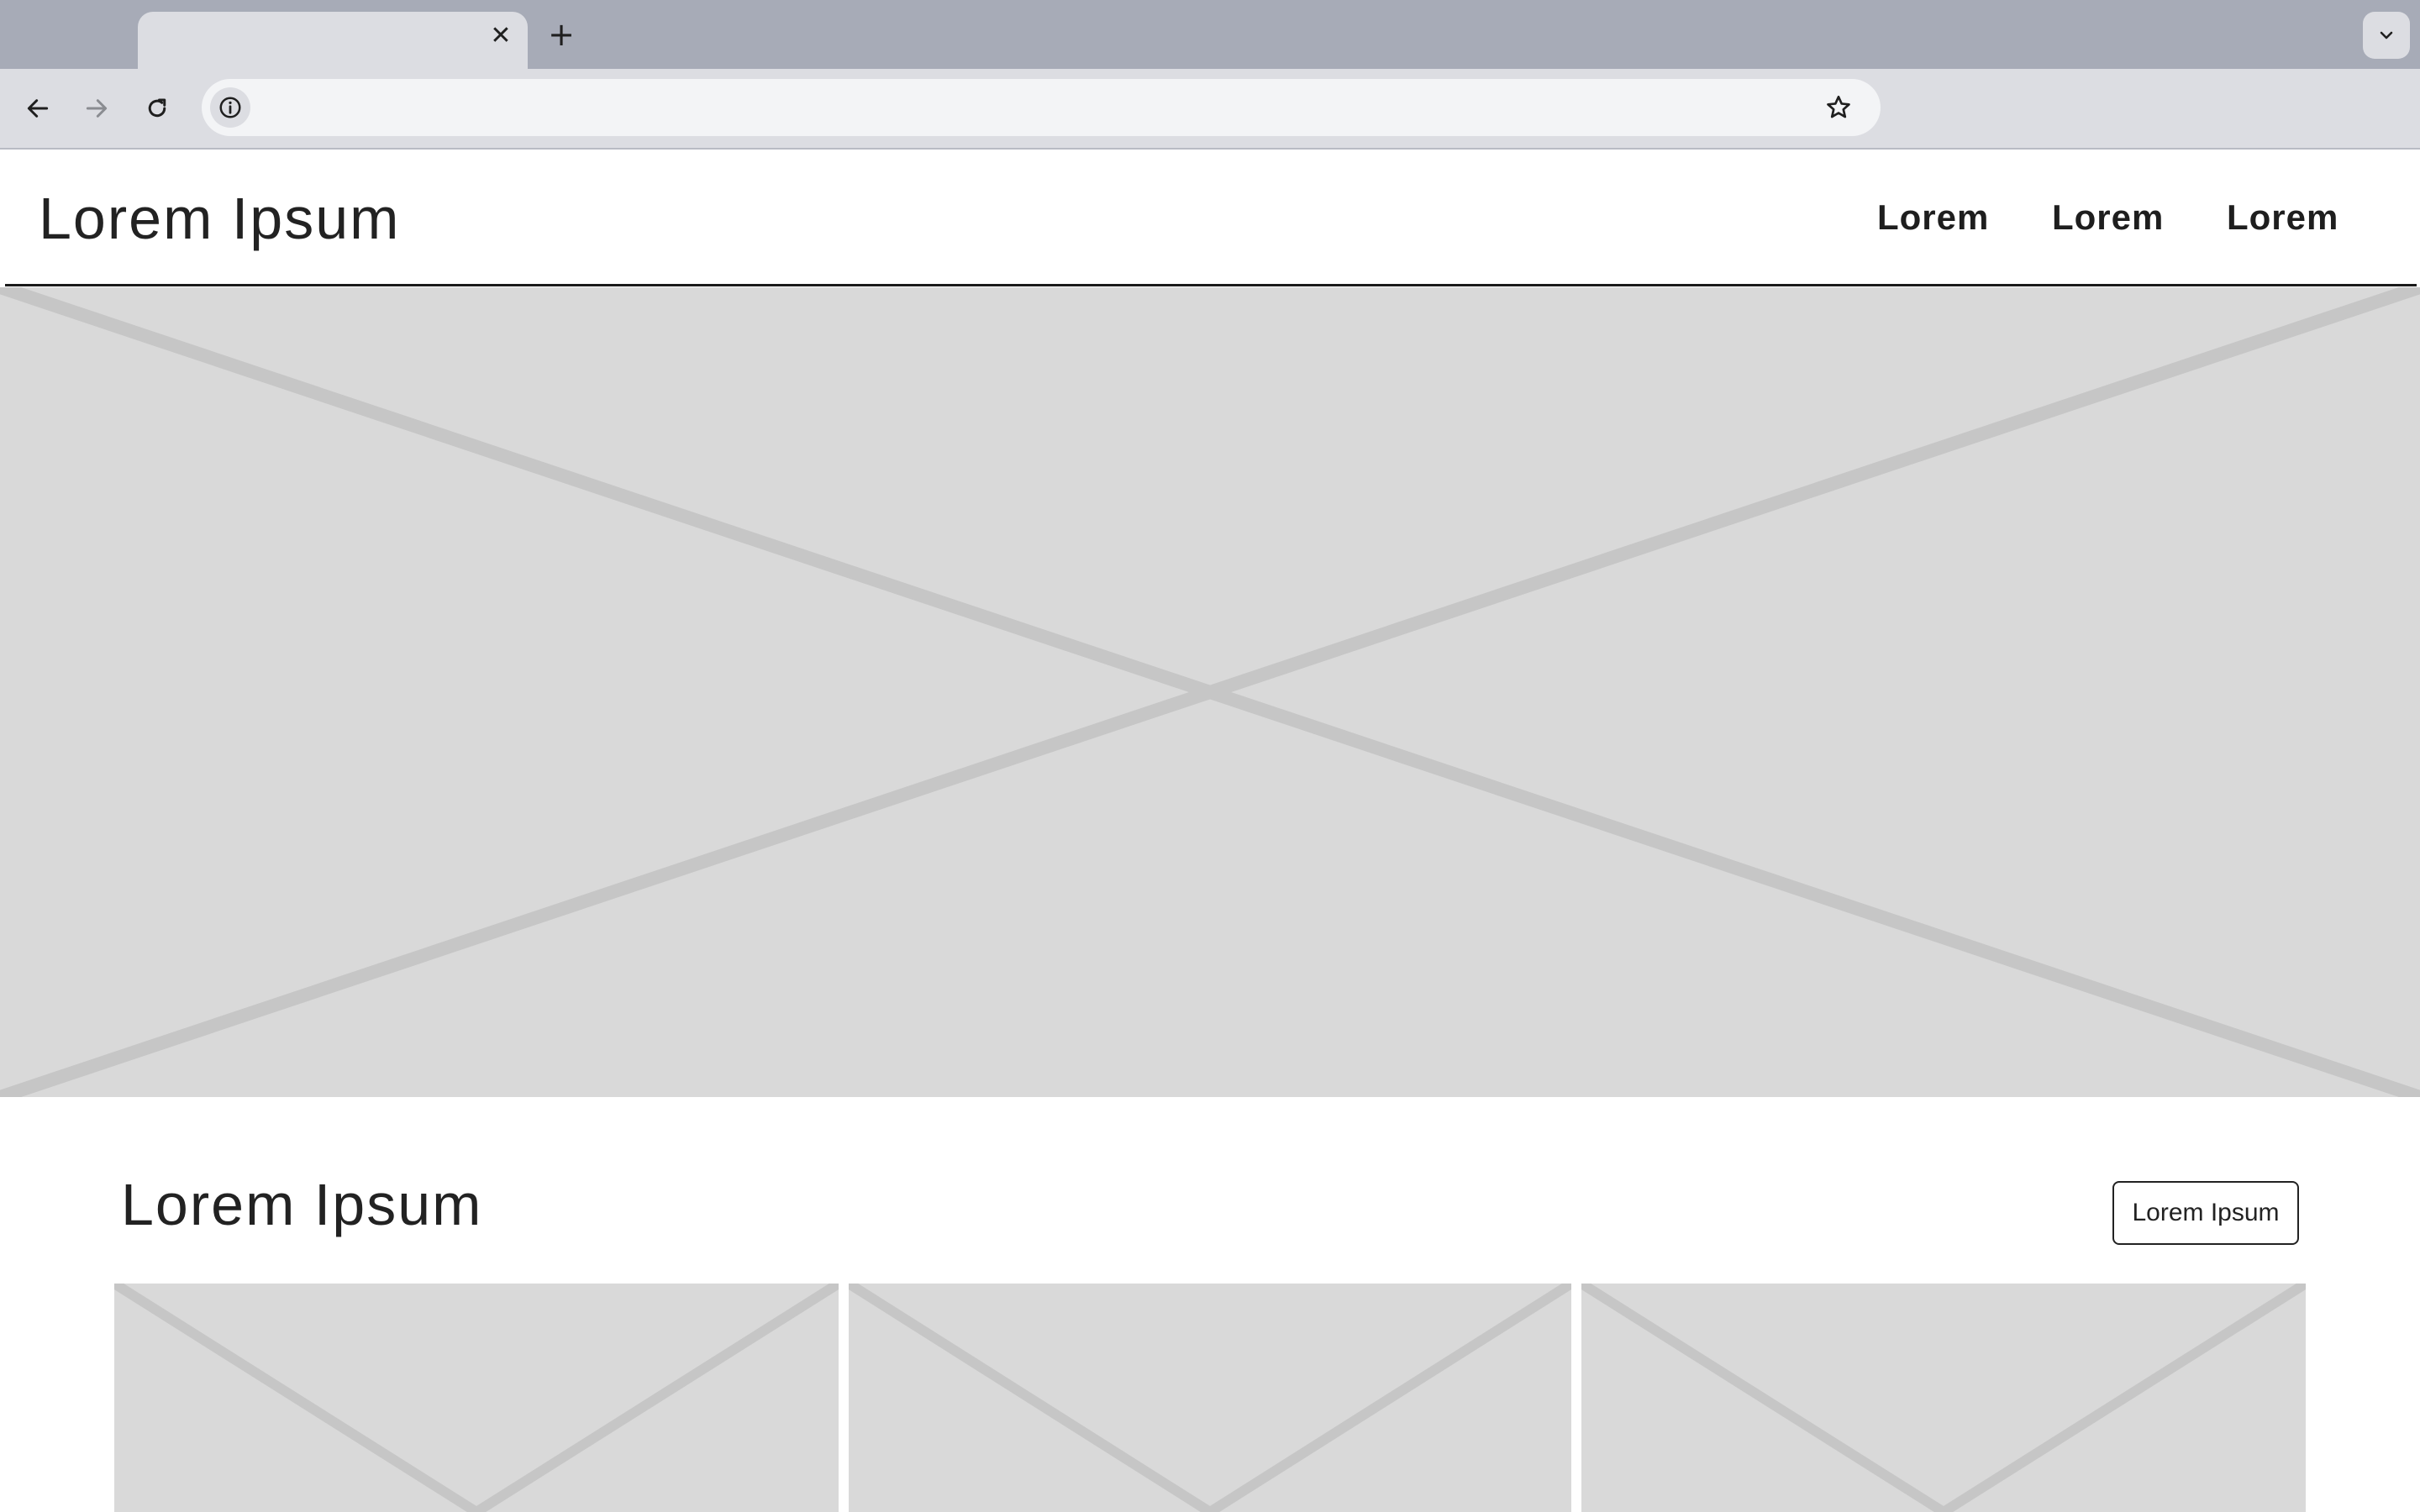 Image resolution: width=2420 pixels, height=1512 pixels. What do you see at coordinates (1211, 285) in the screenshot?
I see `header-divider` at bounding box center [1211, 285].